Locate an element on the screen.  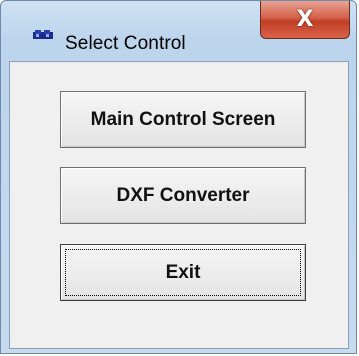
main-control-screen-label: Main Control Screen is located at coordinates (183, 119).